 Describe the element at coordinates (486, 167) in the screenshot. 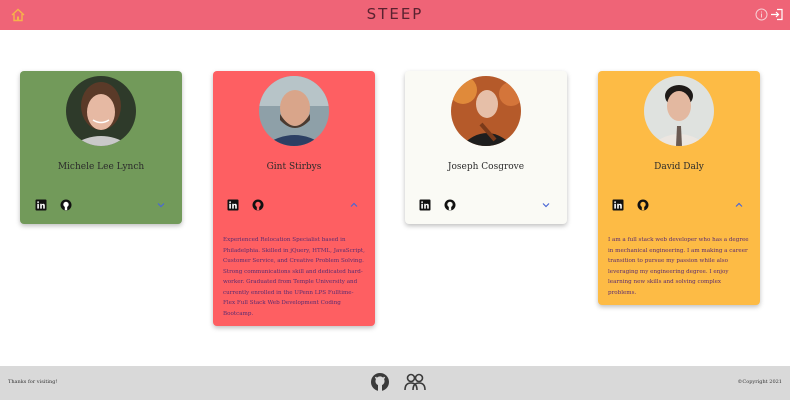

I see `member-name: Joseph Cosgrove` at that location.